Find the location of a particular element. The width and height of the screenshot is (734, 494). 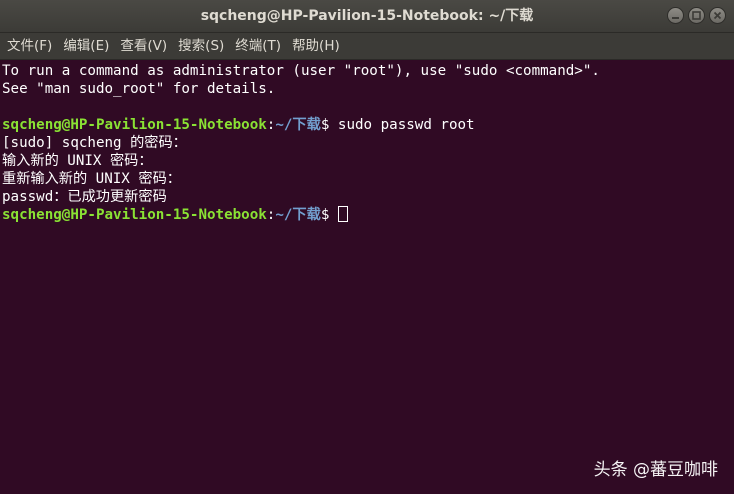

terminal-prompt-line: sqcheng@HP-Pavilion-15-Notebook:~/下载$ is located at coordinates (368, 215).